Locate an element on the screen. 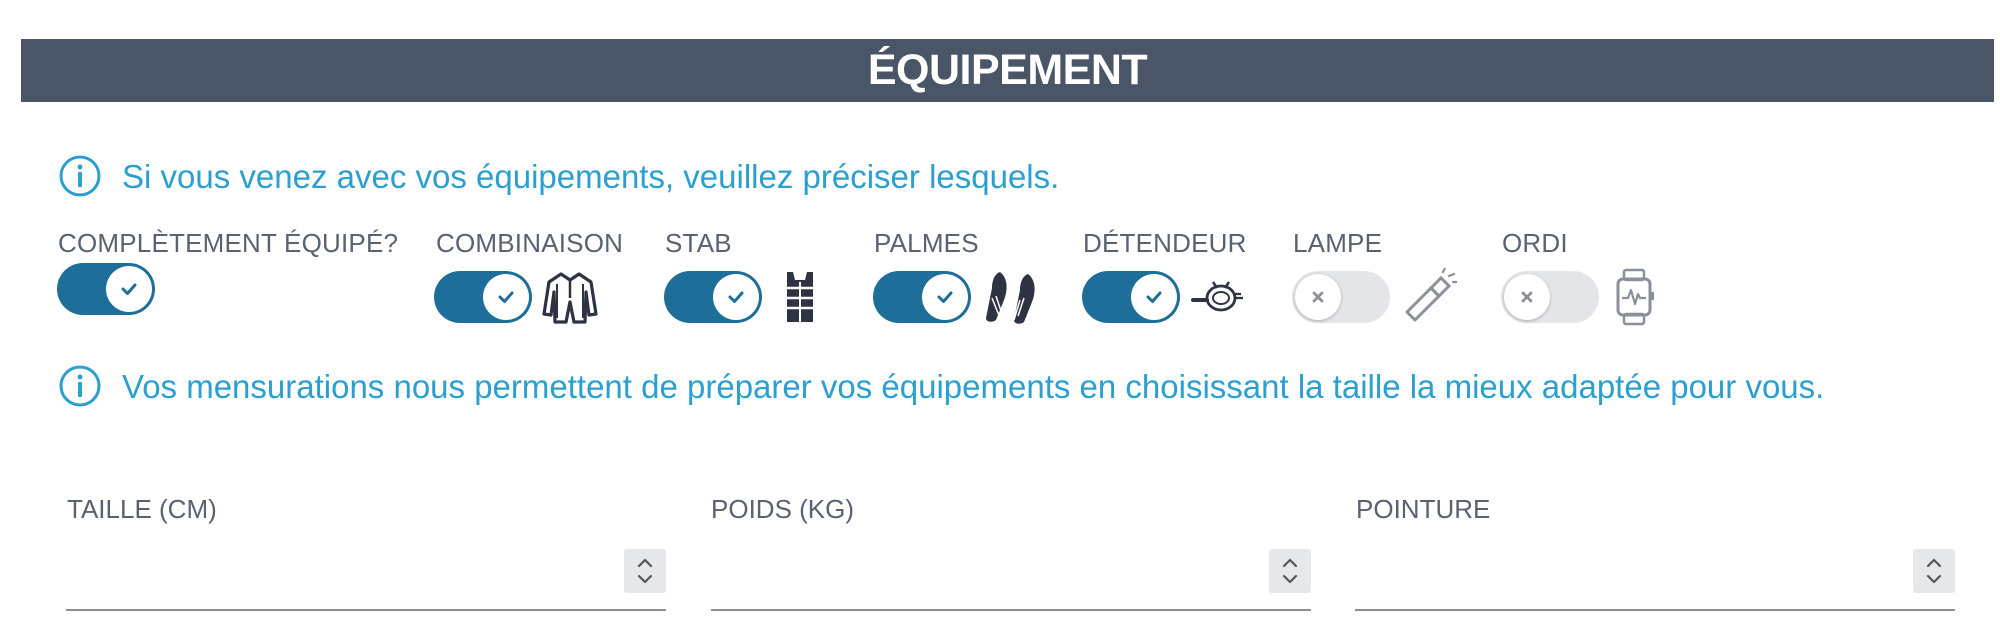  fins-icon is located at coordinates (1010, 298).